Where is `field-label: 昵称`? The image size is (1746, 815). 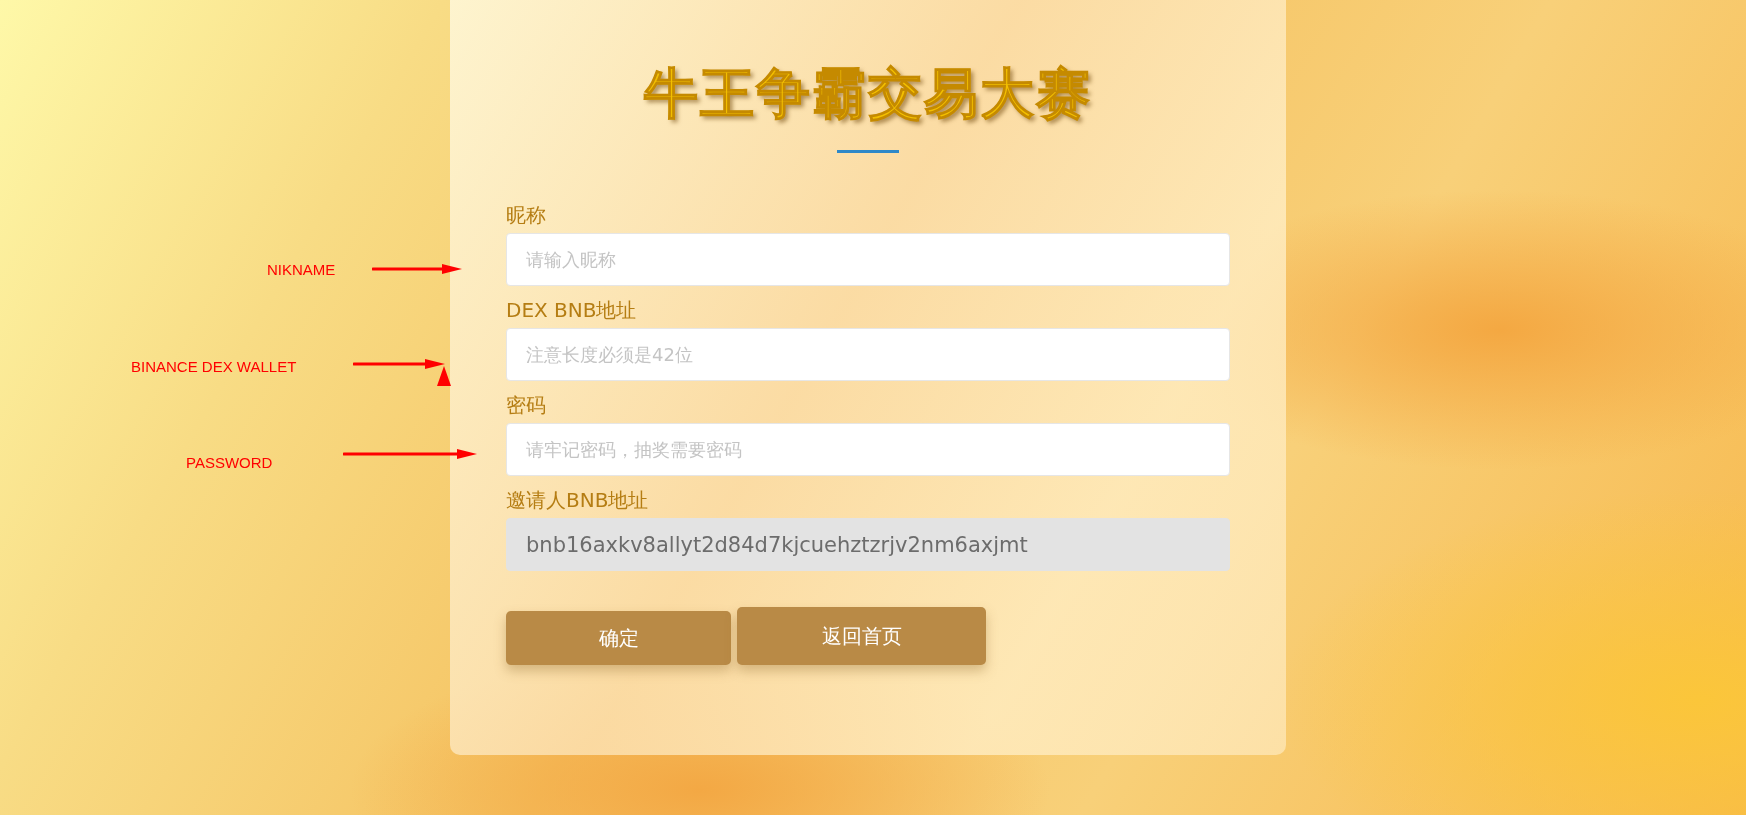 field-label: 昵称 is located at coordinates (526, 215).